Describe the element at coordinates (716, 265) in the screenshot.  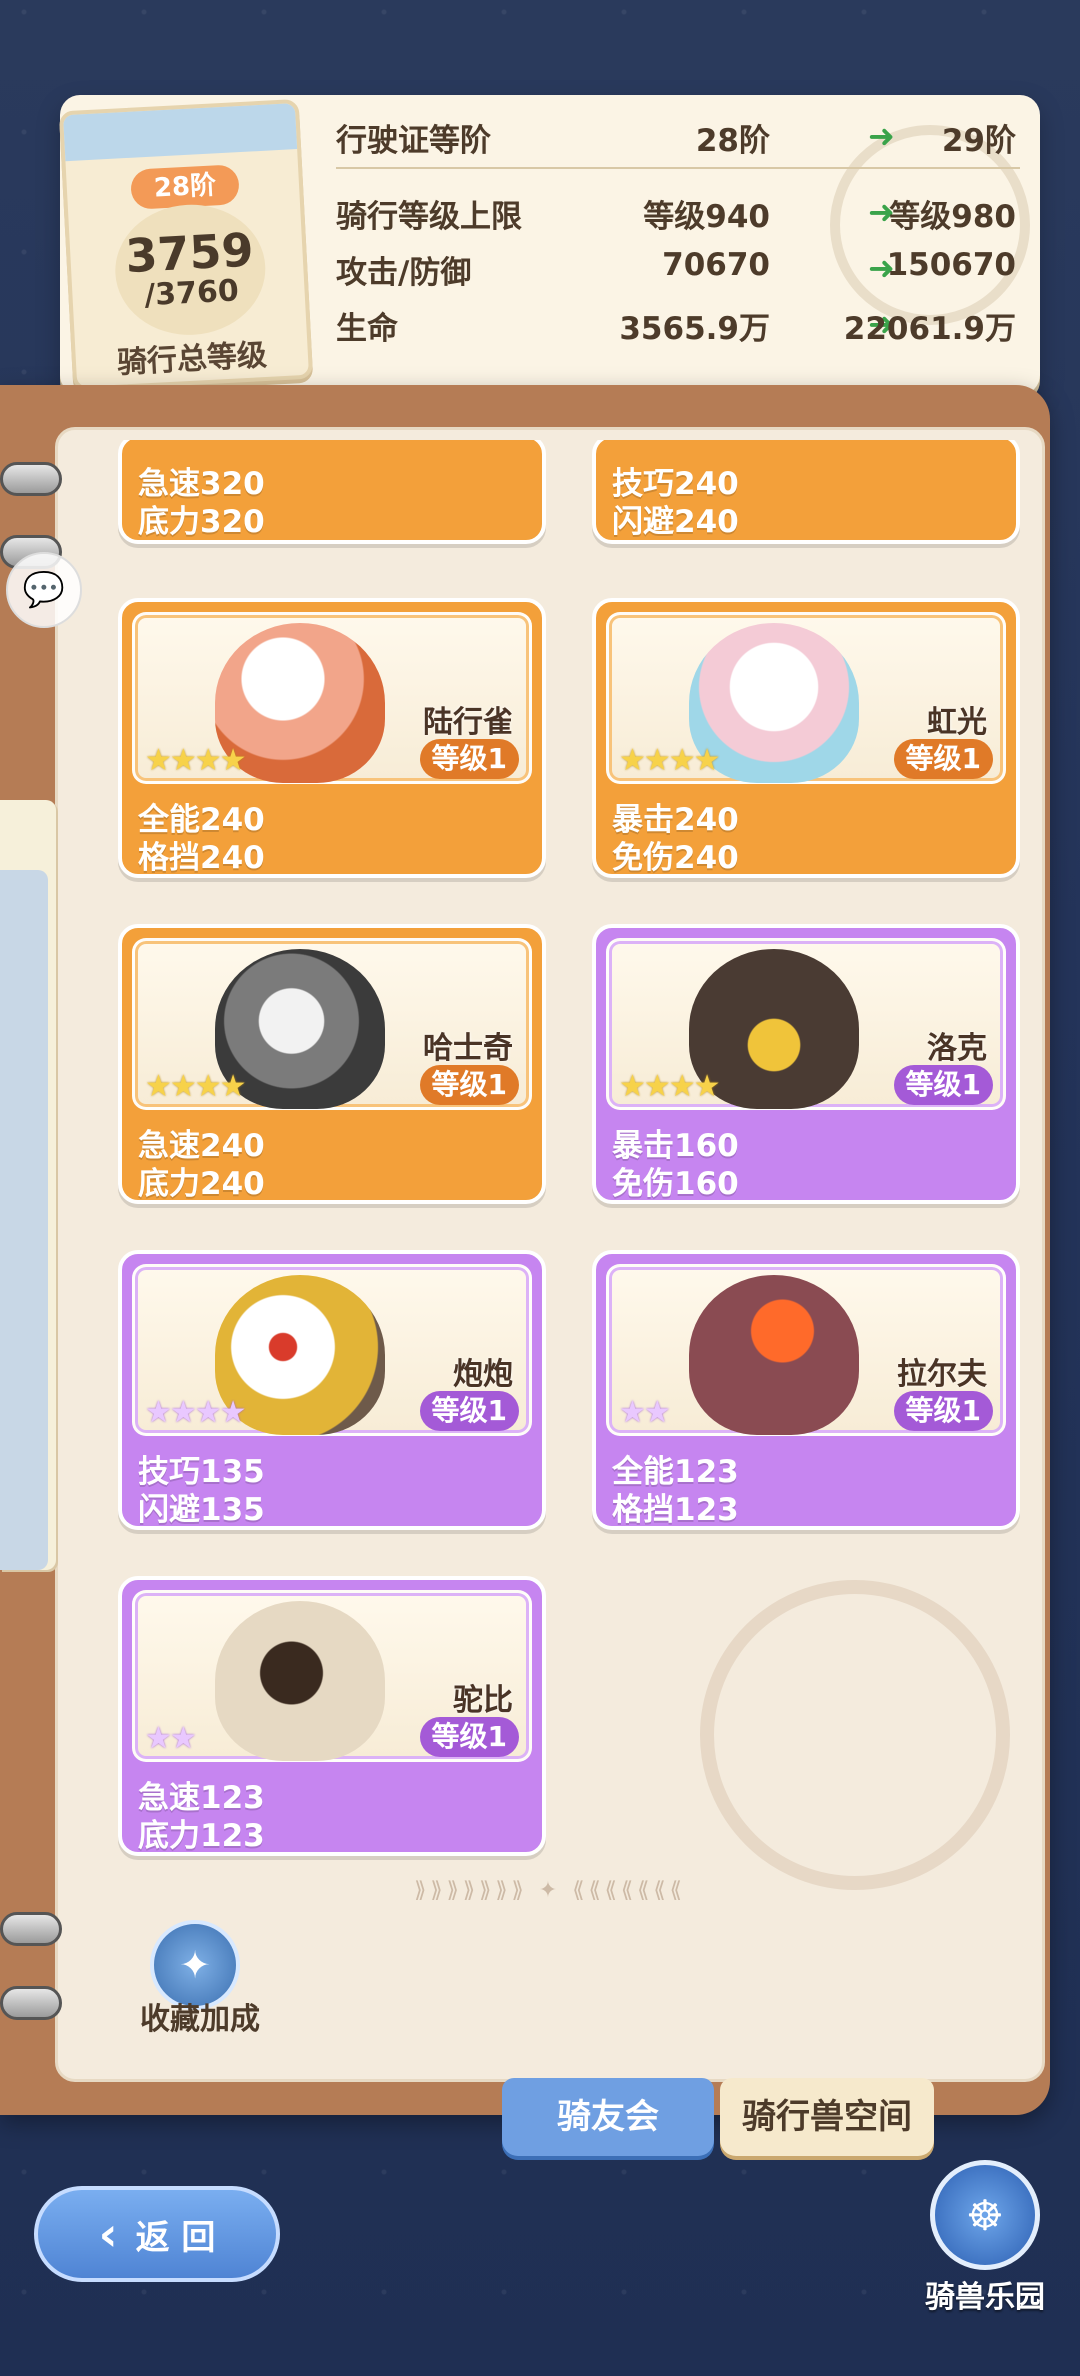
I see `stat-current: 70670` at that location.